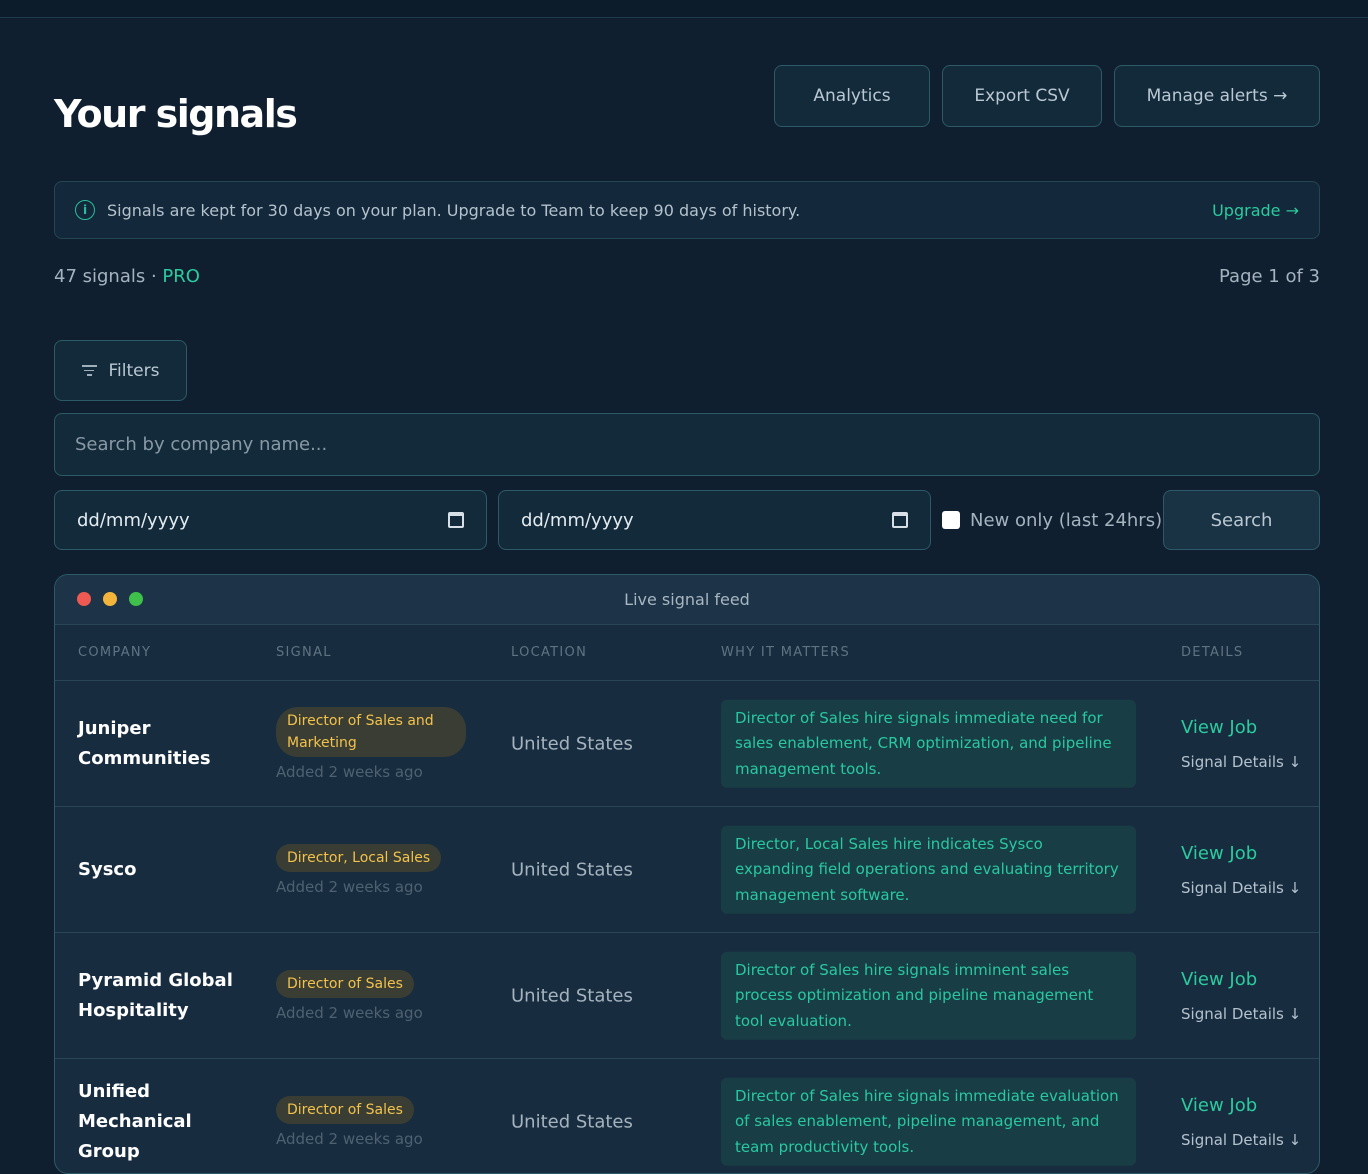 The width and height of the screenshot is (1368, 1174). Describe the element at coordinates (1022, 96) in the screenshot. I see `export-csv-button: Export CSV` at that location.